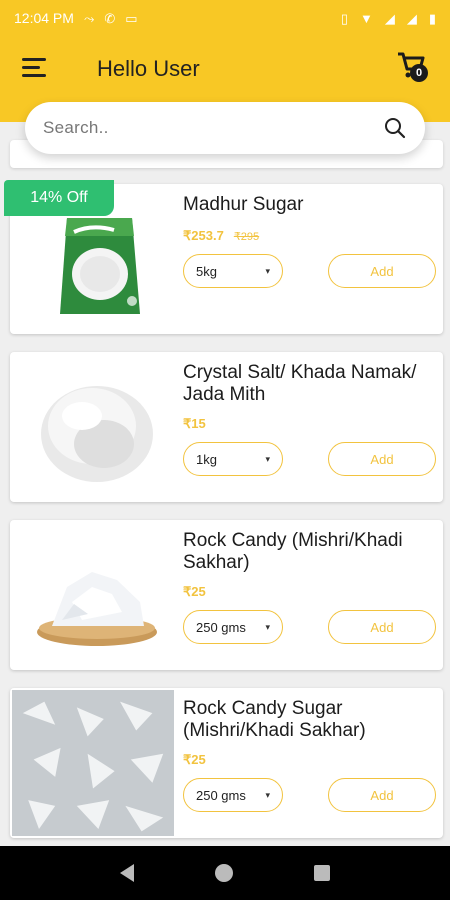 Image resolution: width=450 pixels, height=900 pixels. Describe the element at coordinates (206, 271) in the screenshot. I see `quantity-value: 5kg` at that location.